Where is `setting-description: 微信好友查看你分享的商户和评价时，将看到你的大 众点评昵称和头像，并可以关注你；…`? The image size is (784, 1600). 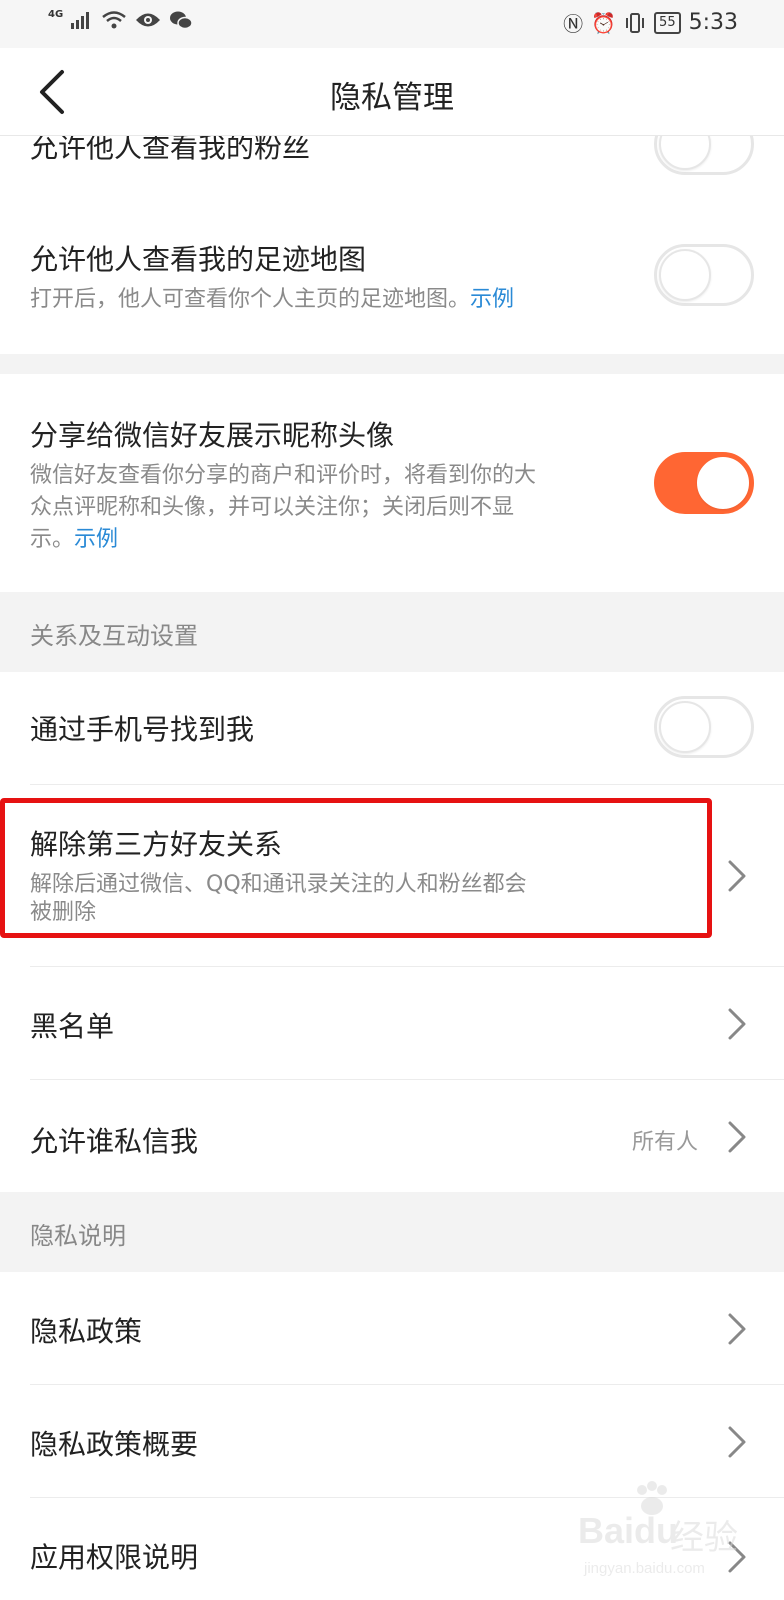
setting-description: 微信好友查看你分享的商户和评价时，将看到你的大 众点评昵称和头像，并可以关注你；… is located at coordinates (310, 508).